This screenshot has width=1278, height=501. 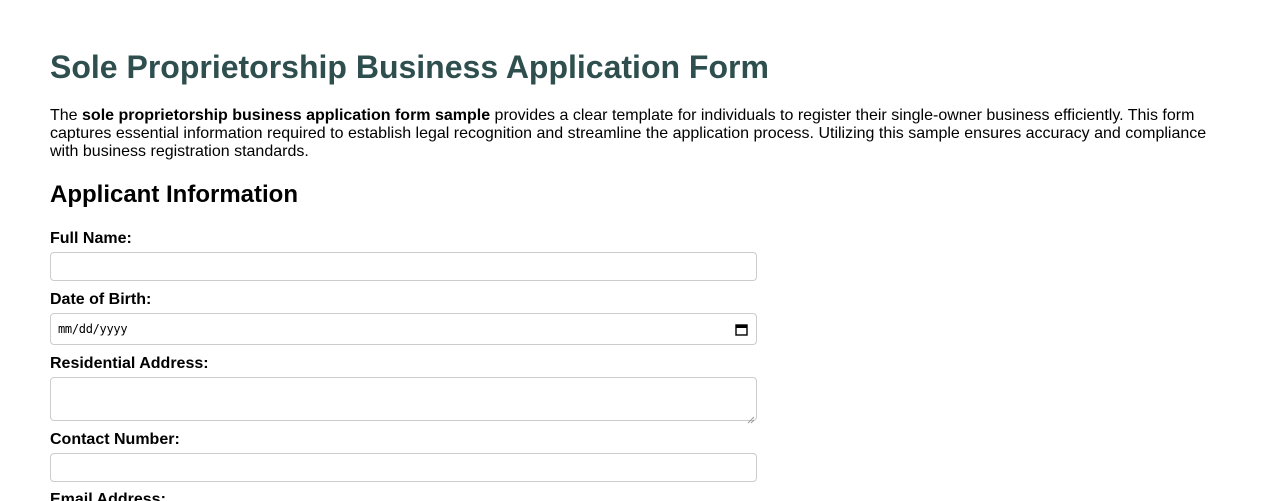 I want to click on residential-address-wrapper, so click(x=403, y=400).